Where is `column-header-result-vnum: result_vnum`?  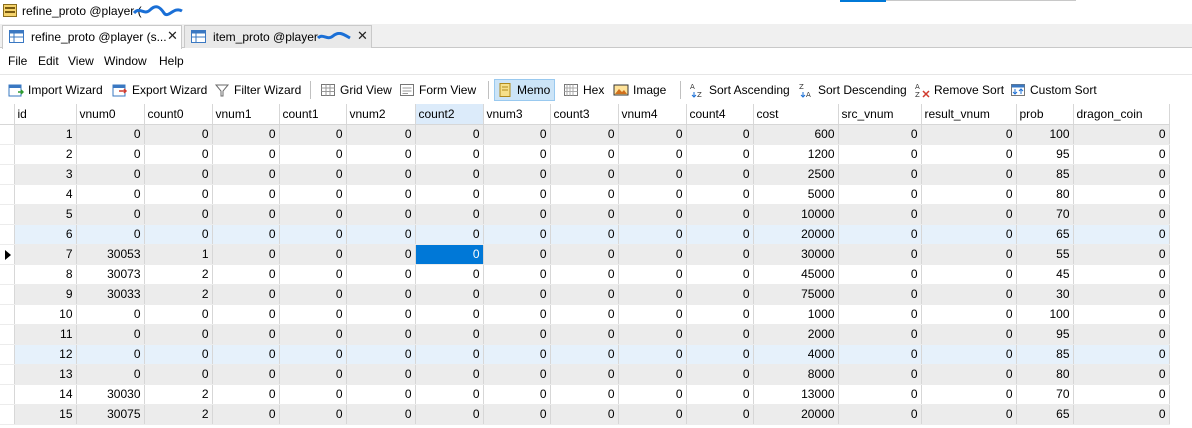
column-header-result-vnum: result_vnum is located at coordinates (969, 114).